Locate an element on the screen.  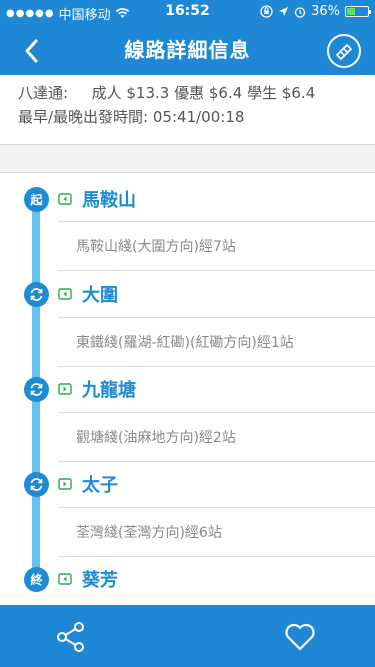
rotation-lock-icon is located at coordinates (266, 11).